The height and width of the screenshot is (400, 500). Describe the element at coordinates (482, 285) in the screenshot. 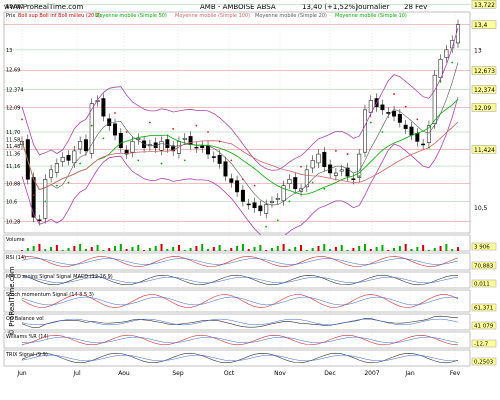

I see `indicator-value: 0,011` at that location.